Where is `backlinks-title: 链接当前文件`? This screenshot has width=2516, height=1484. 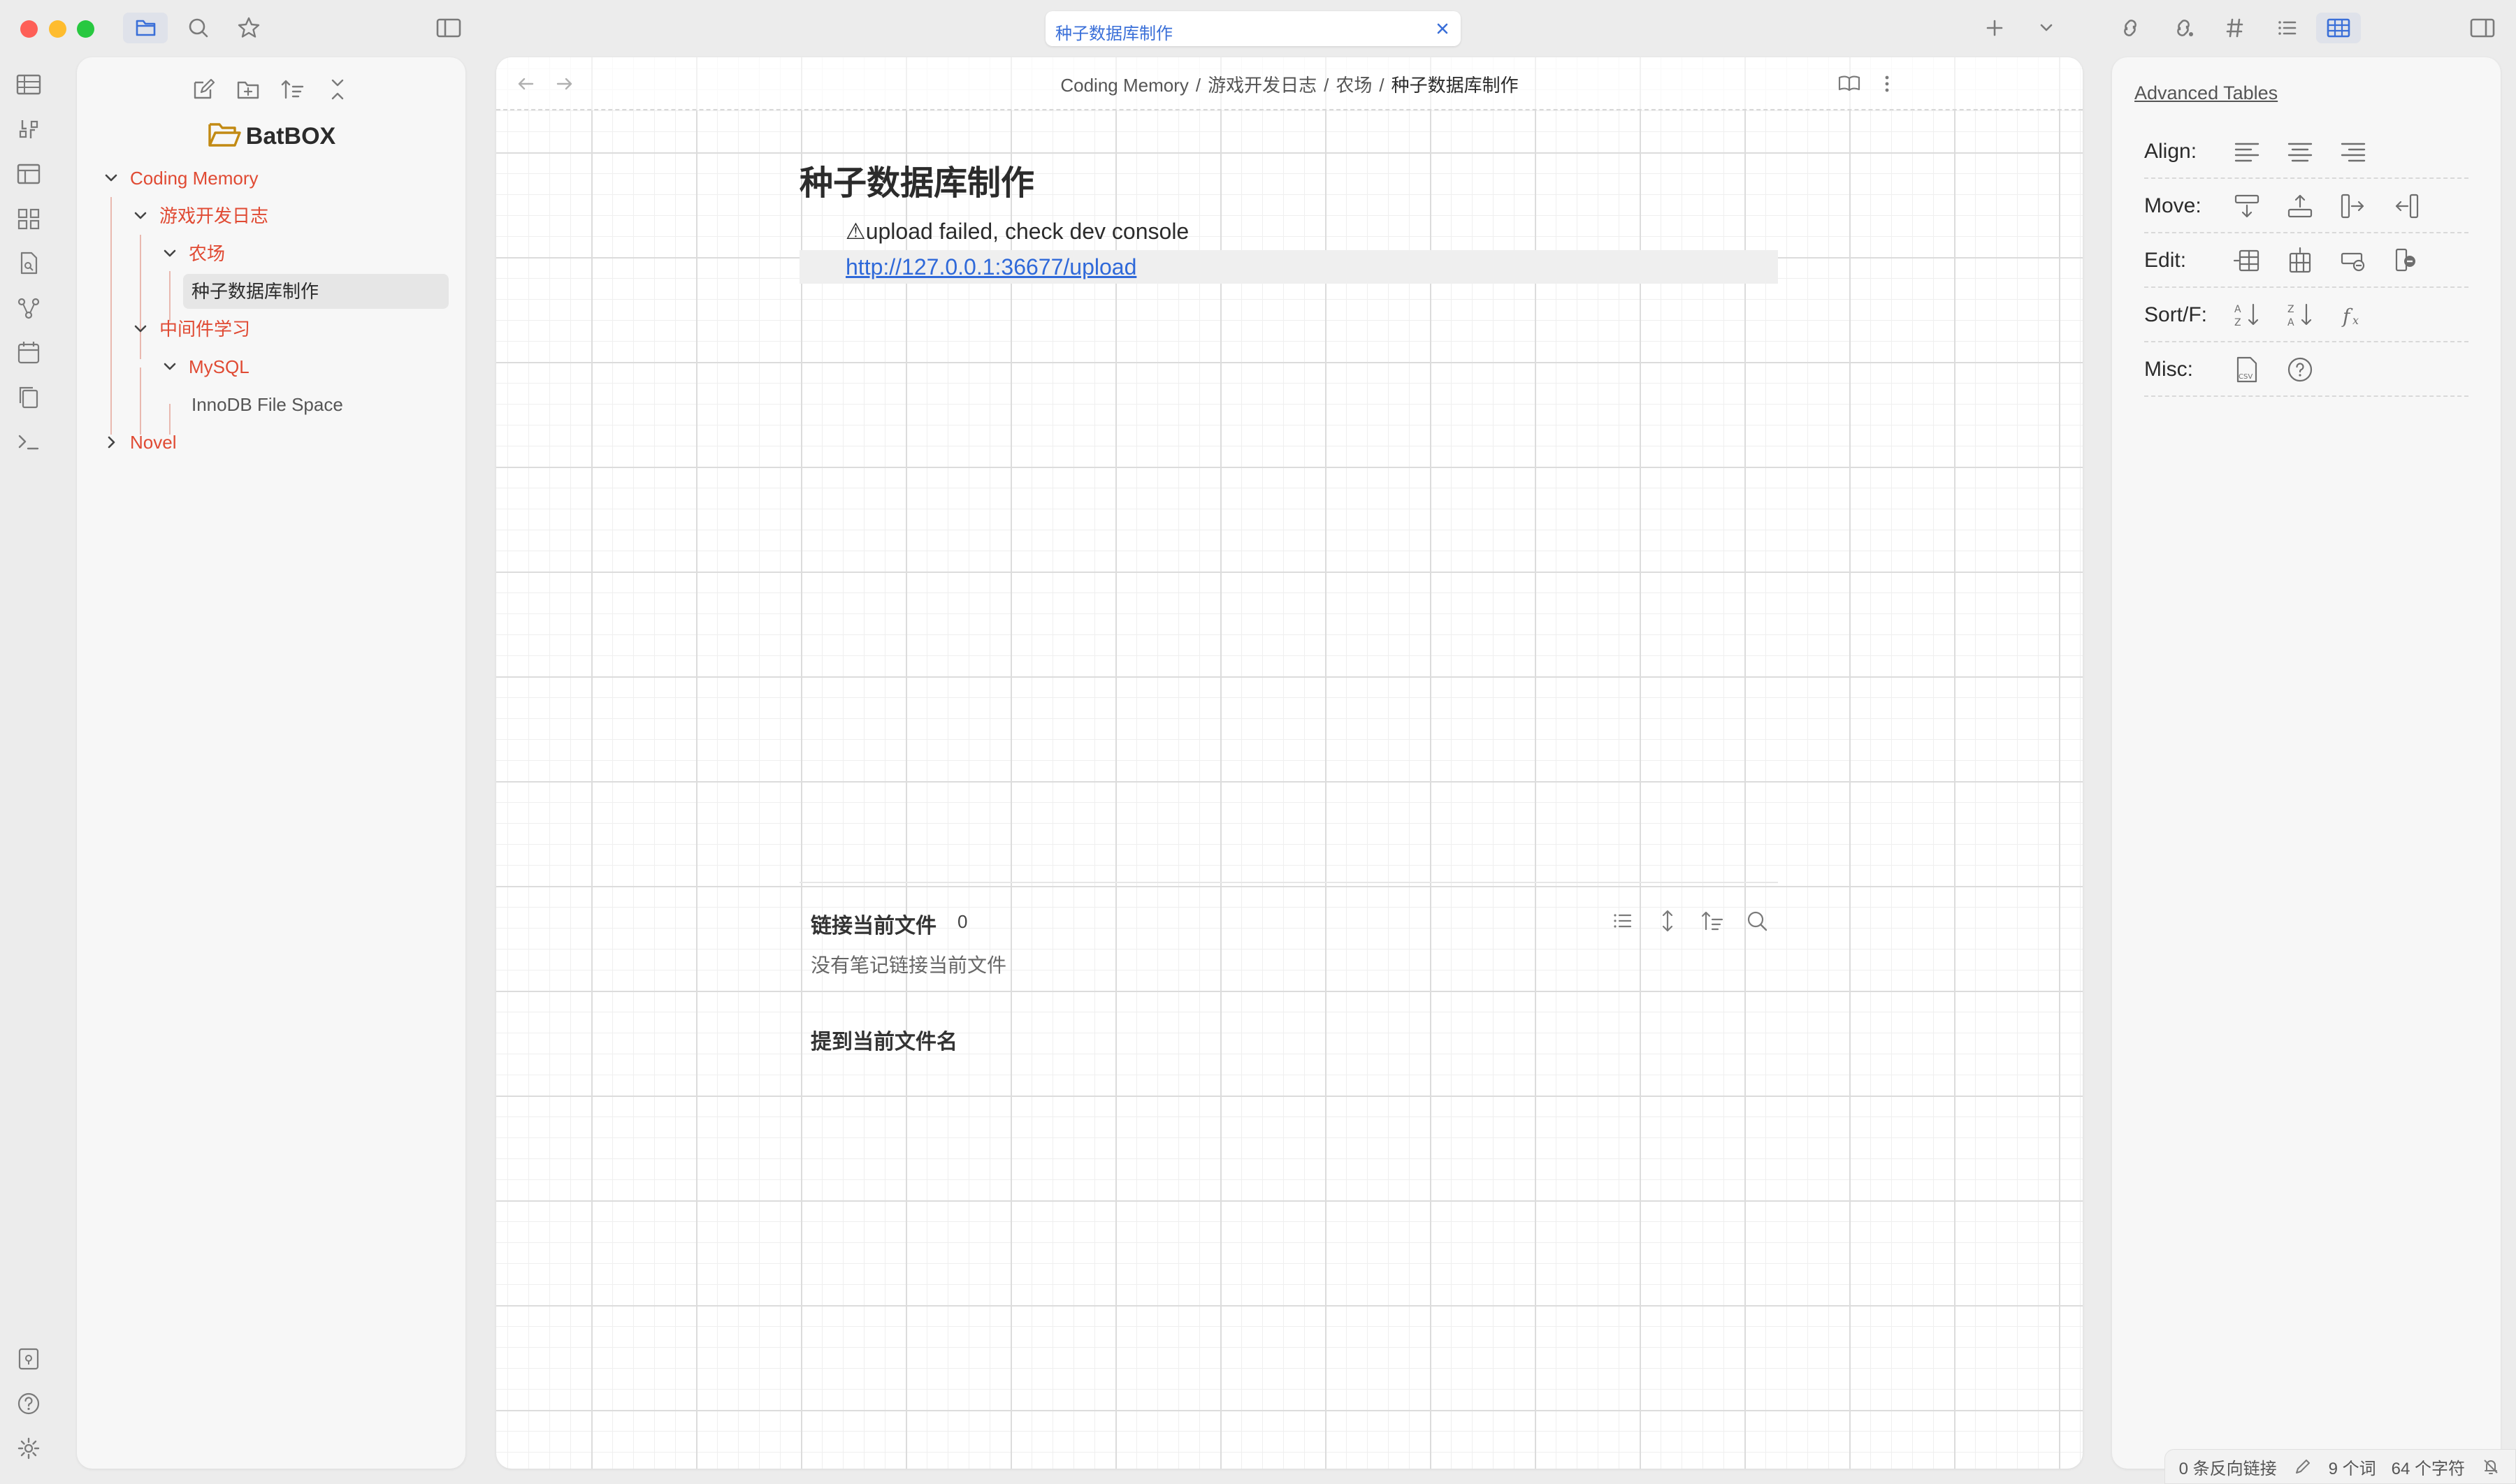
backlinks-title: 链接当前文件 is located at coordinates (874, 923).